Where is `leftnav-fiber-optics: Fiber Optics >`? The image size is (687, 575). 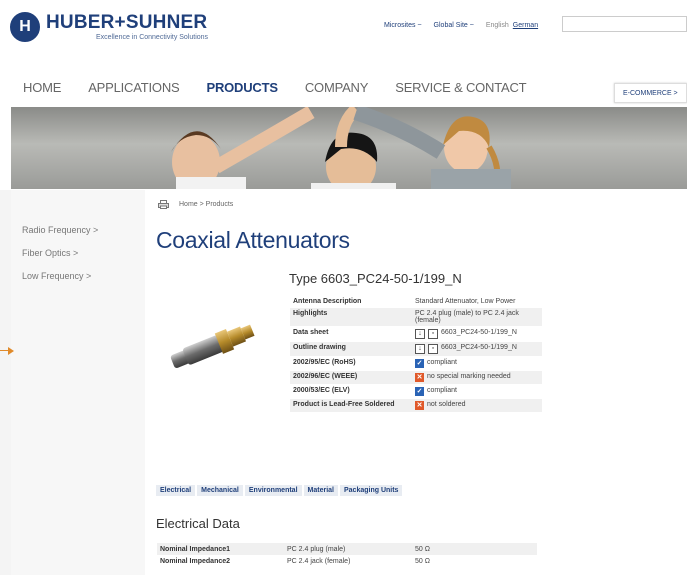
leftnav-fiber-optics: Fiber Optics > is located at coordinates (60, 253).